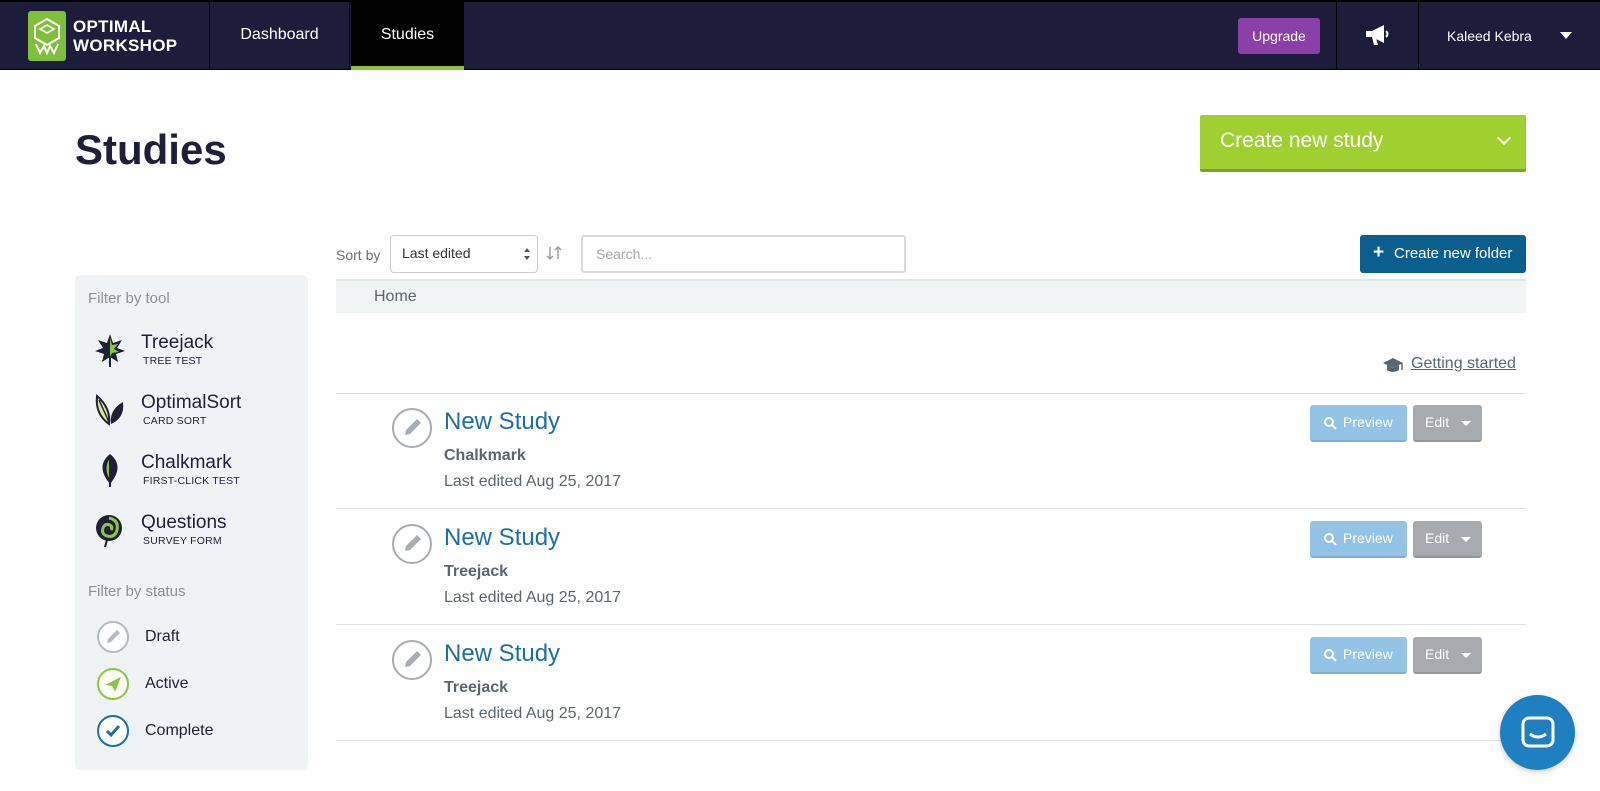 This screenshot has width=1600, height=791. I want to click on create-new-study-button: Create new study, so click(1363, 143).